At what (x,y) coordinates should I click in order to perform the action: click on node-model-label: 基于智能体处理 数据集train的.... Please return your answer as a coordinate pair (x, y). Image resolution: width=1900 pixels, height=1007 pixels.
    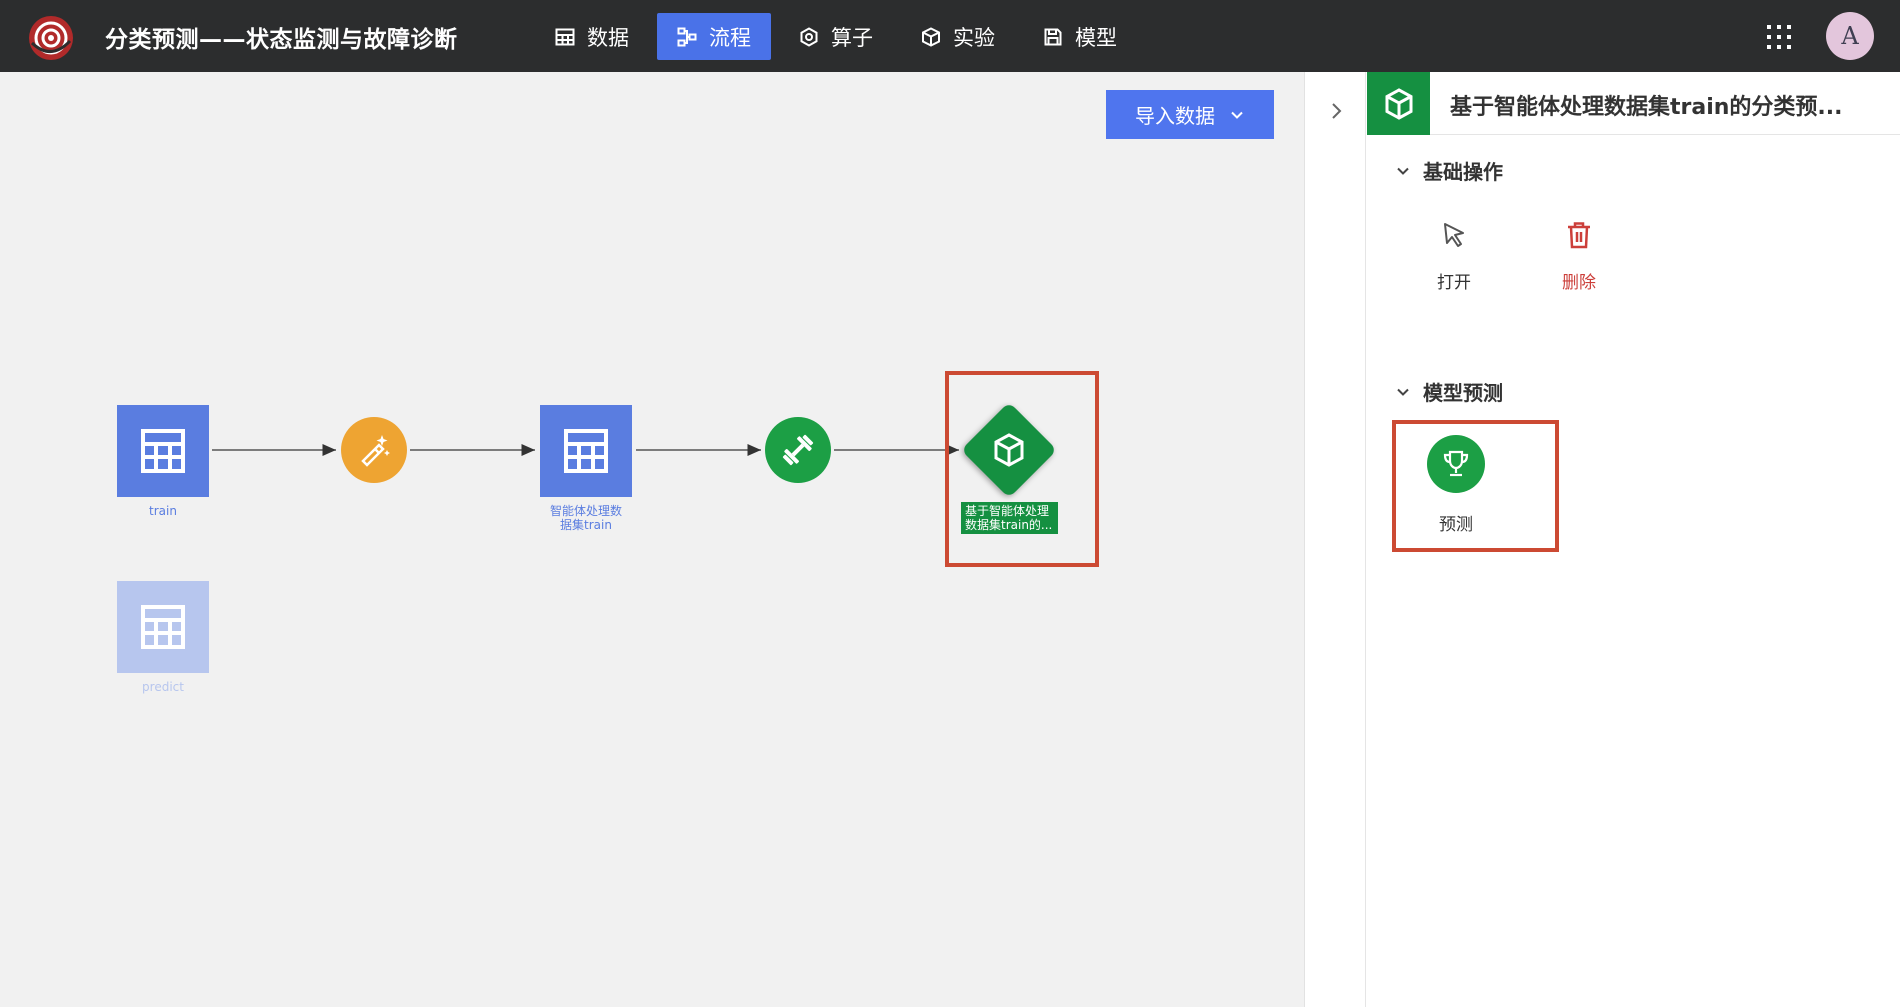
    Looking at the image, I should click on (1009, 518).